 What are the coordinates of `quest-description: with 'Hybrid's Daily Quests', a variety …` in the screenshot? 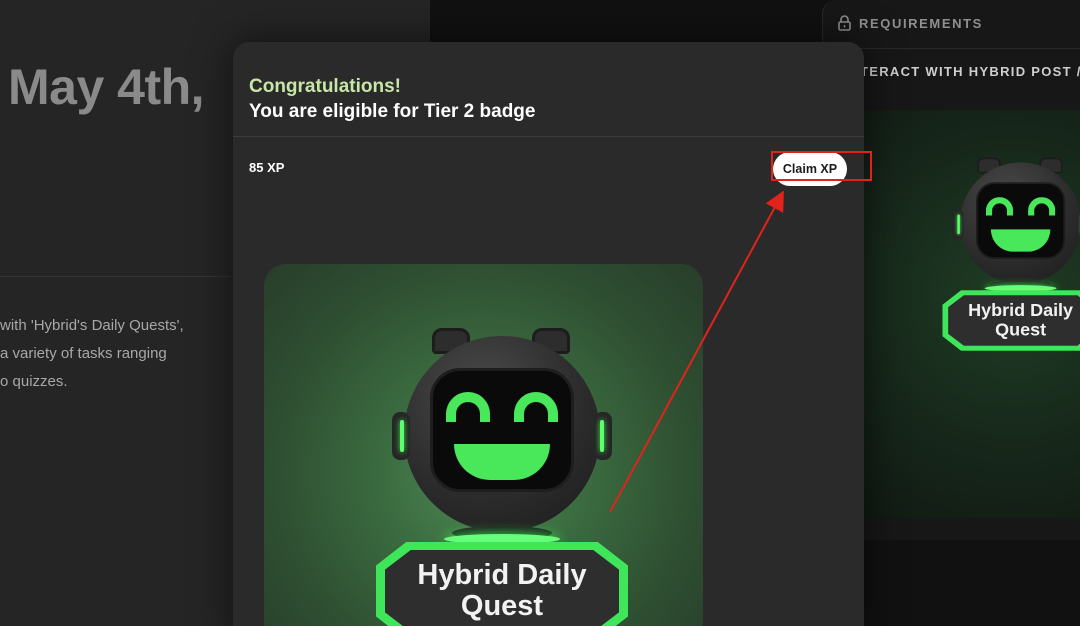 It's located at (120, 354).